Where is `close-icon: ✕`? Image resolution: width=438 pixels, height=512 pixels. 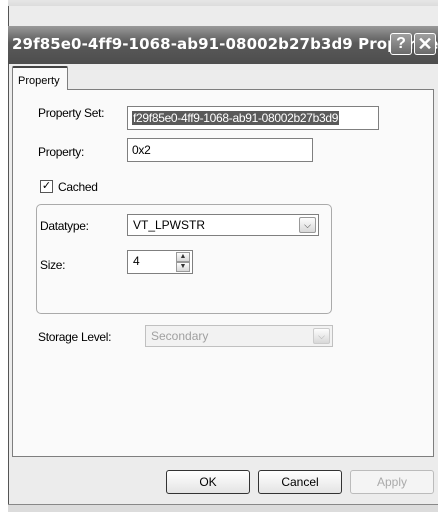 close-icon: ✕ is located at coordinates (425, 43).